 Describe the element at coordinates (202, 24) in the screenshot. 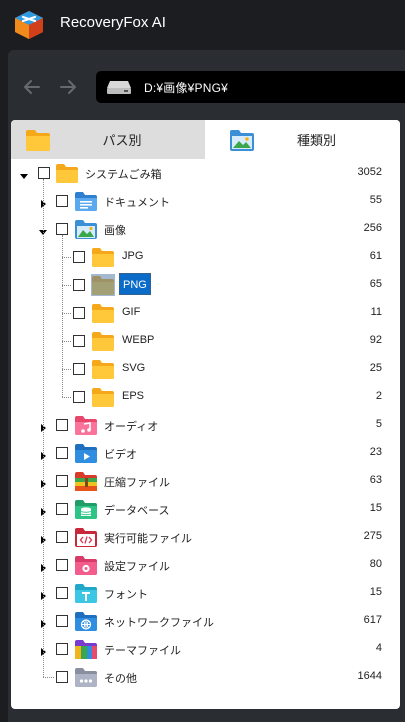

I see `title-bar: RecoveryFox AI` at that location.